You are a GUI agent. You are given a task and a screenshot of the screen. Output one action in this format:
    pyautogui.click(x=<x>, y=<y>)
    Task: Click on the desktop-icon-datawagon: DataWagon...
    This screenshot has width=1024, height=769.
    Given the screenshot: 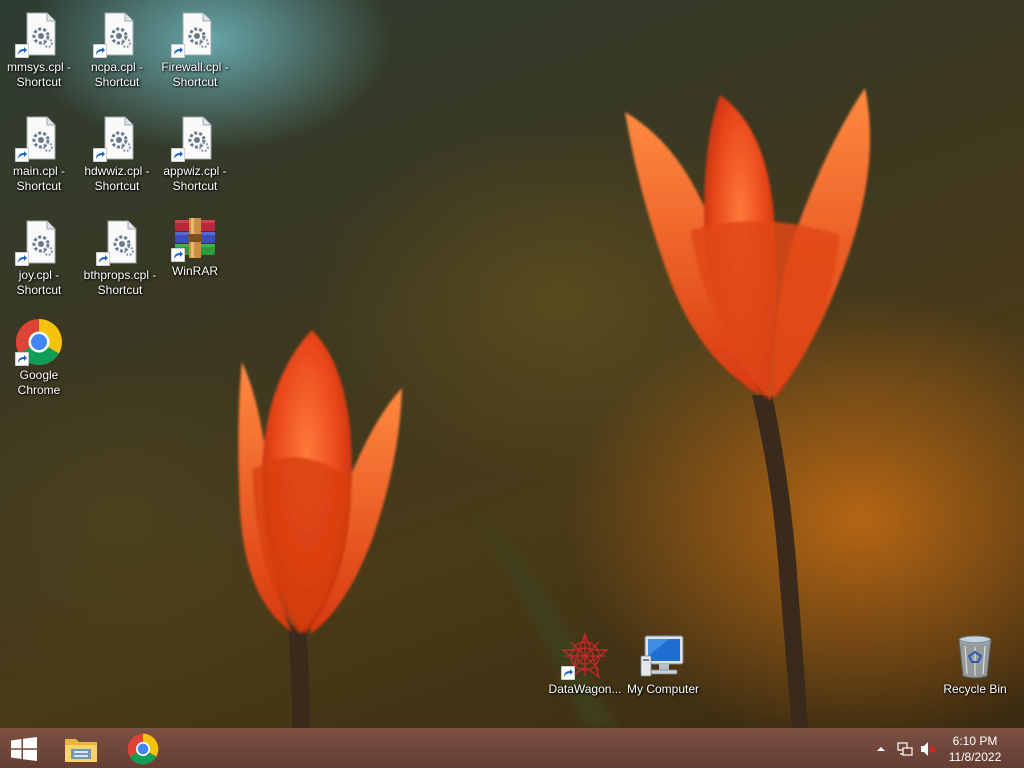 What is the action you would take?
    pyautogui.click(x=585, y=664)
    